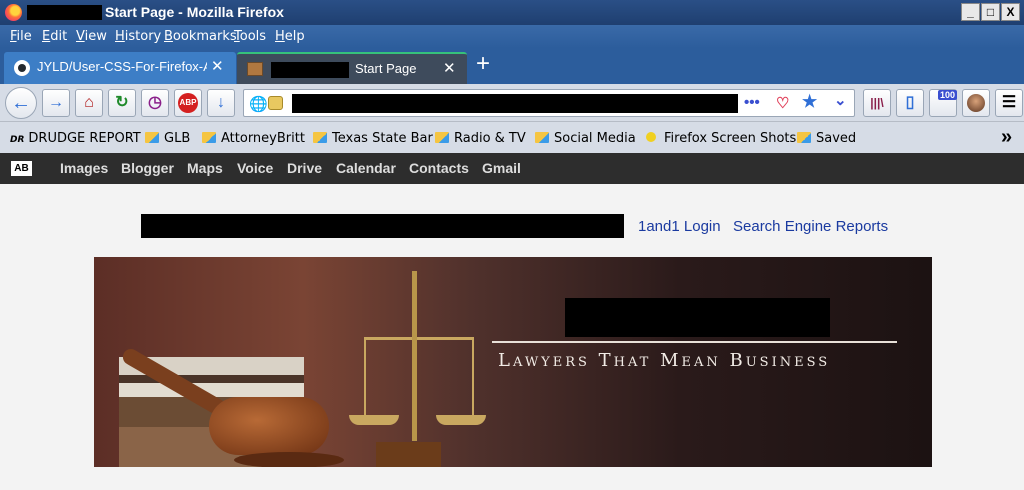 This screenshot has width=1024, height=490. What do you see at coordinates (258, 104) in the screenshot?
I see `globe-icon: 🌐` at bounding box center [258, 104].